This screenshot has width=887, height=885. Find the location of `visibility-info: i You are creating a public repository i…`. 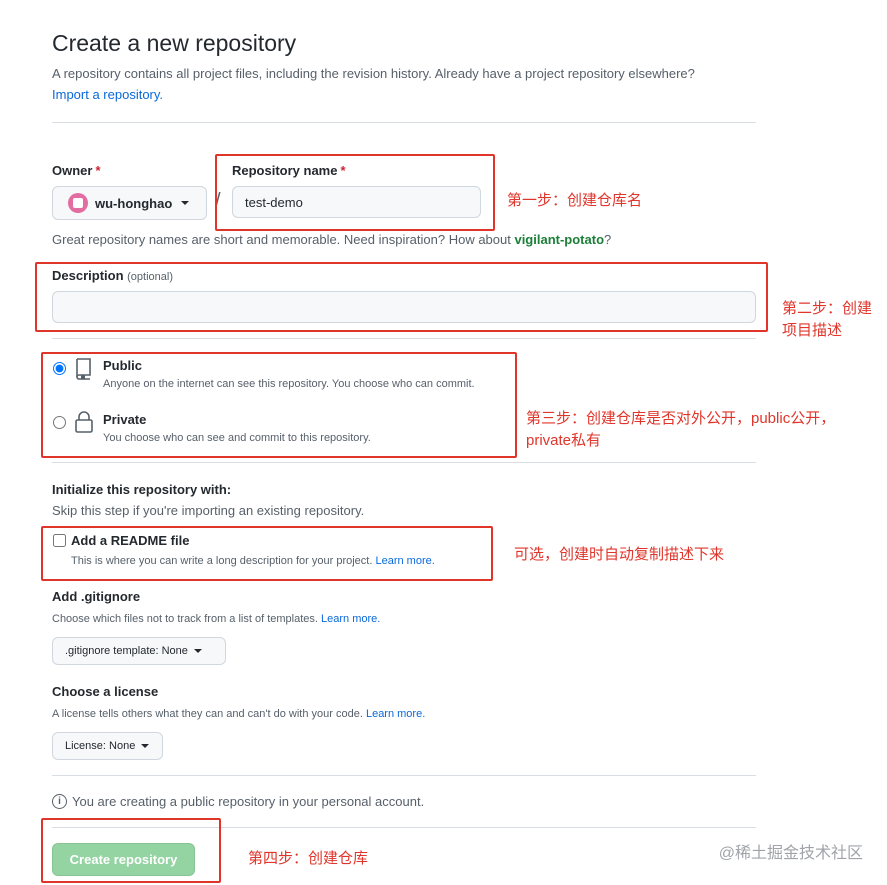

visibility-info: i You are creating a public repository i… is located at coordinates (238, 801).